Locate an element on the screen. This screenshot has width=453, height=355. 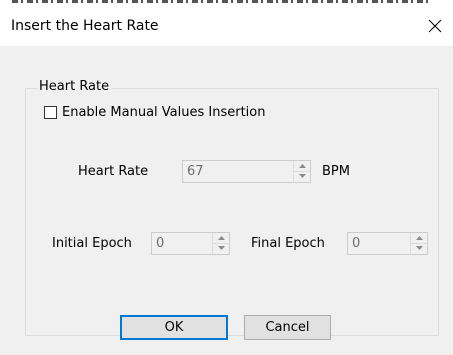
dialog-title: Insert the Heart Rate is located at coordinates (85, 26).